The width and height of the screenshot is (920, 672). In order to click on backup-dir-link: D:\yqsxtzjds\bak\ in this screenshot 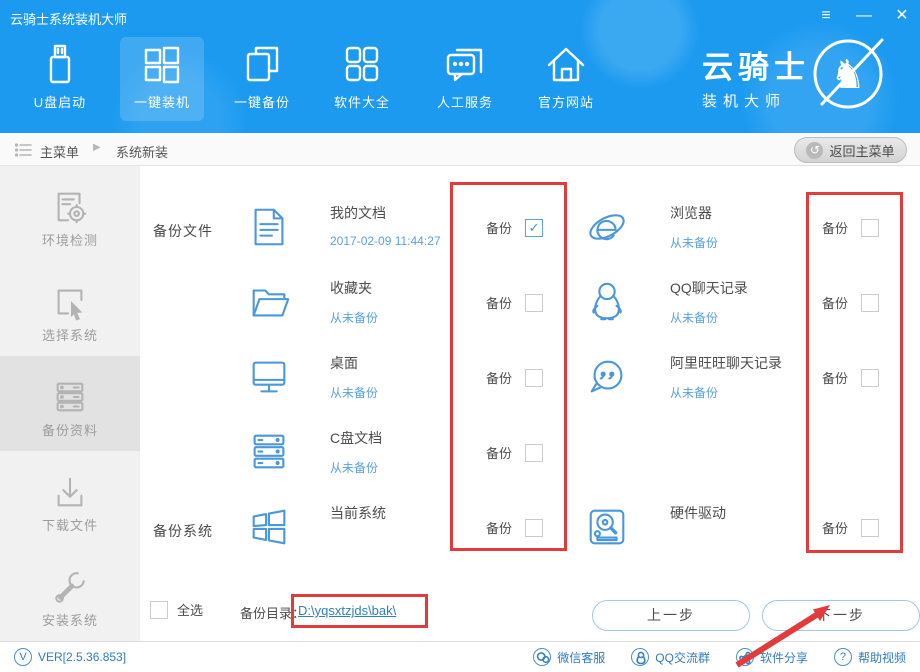, I will do `click(347, 610)`.